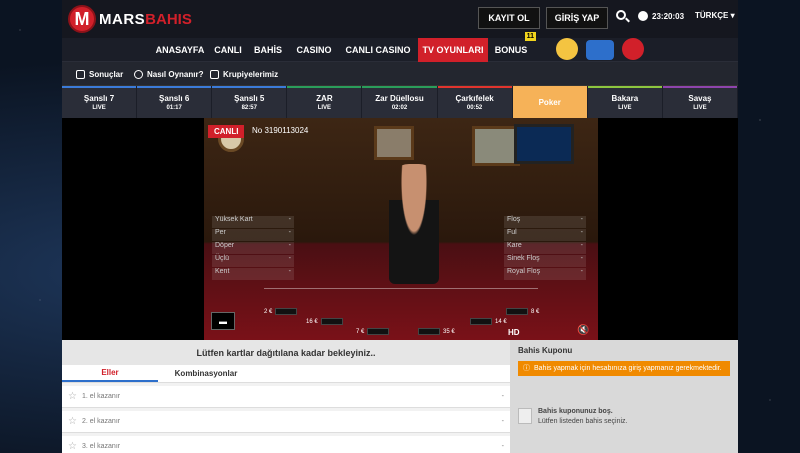  I want to click on clock-icon, so click(643, 16).